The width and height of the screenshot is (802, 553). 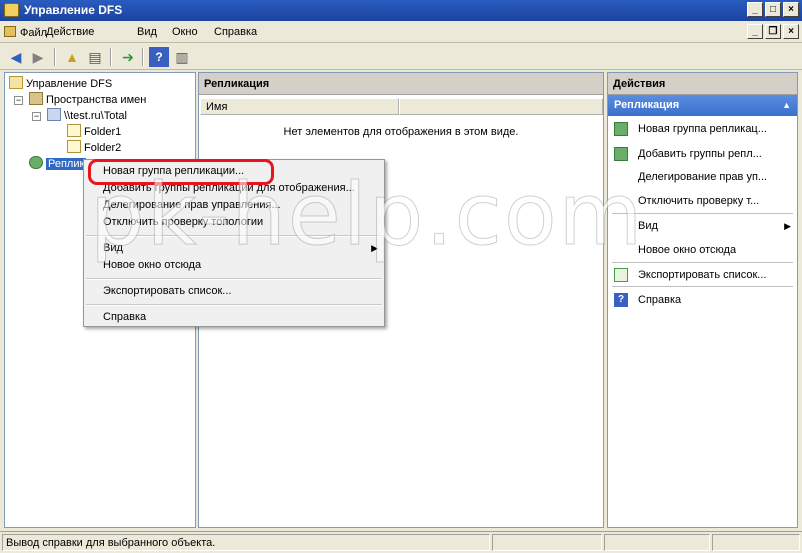 What do you see at coordinates (181, 172) in the screenshot?
I see `highlight-annotation` at bounding box center [181, 172].